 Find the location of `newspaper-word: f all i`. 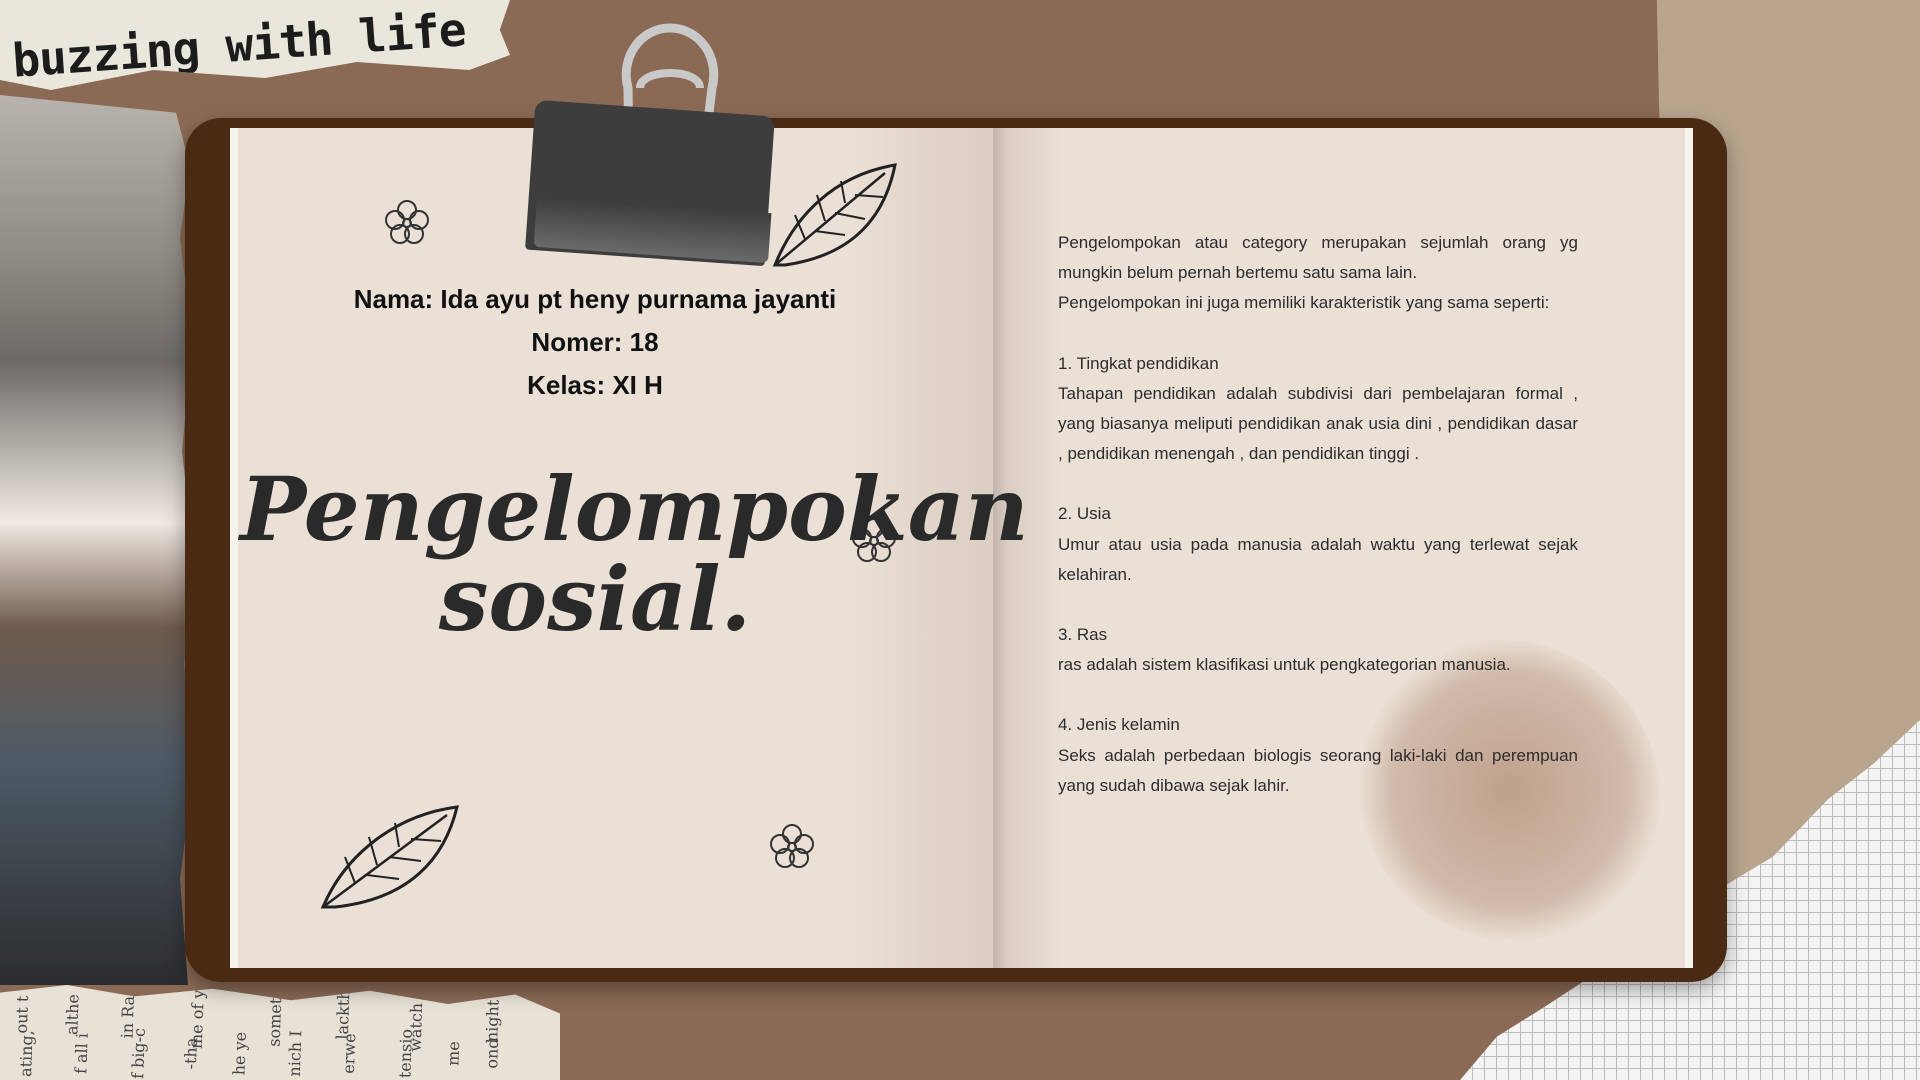

newspaper-word: f all i is located at coordinates (81, 1053).